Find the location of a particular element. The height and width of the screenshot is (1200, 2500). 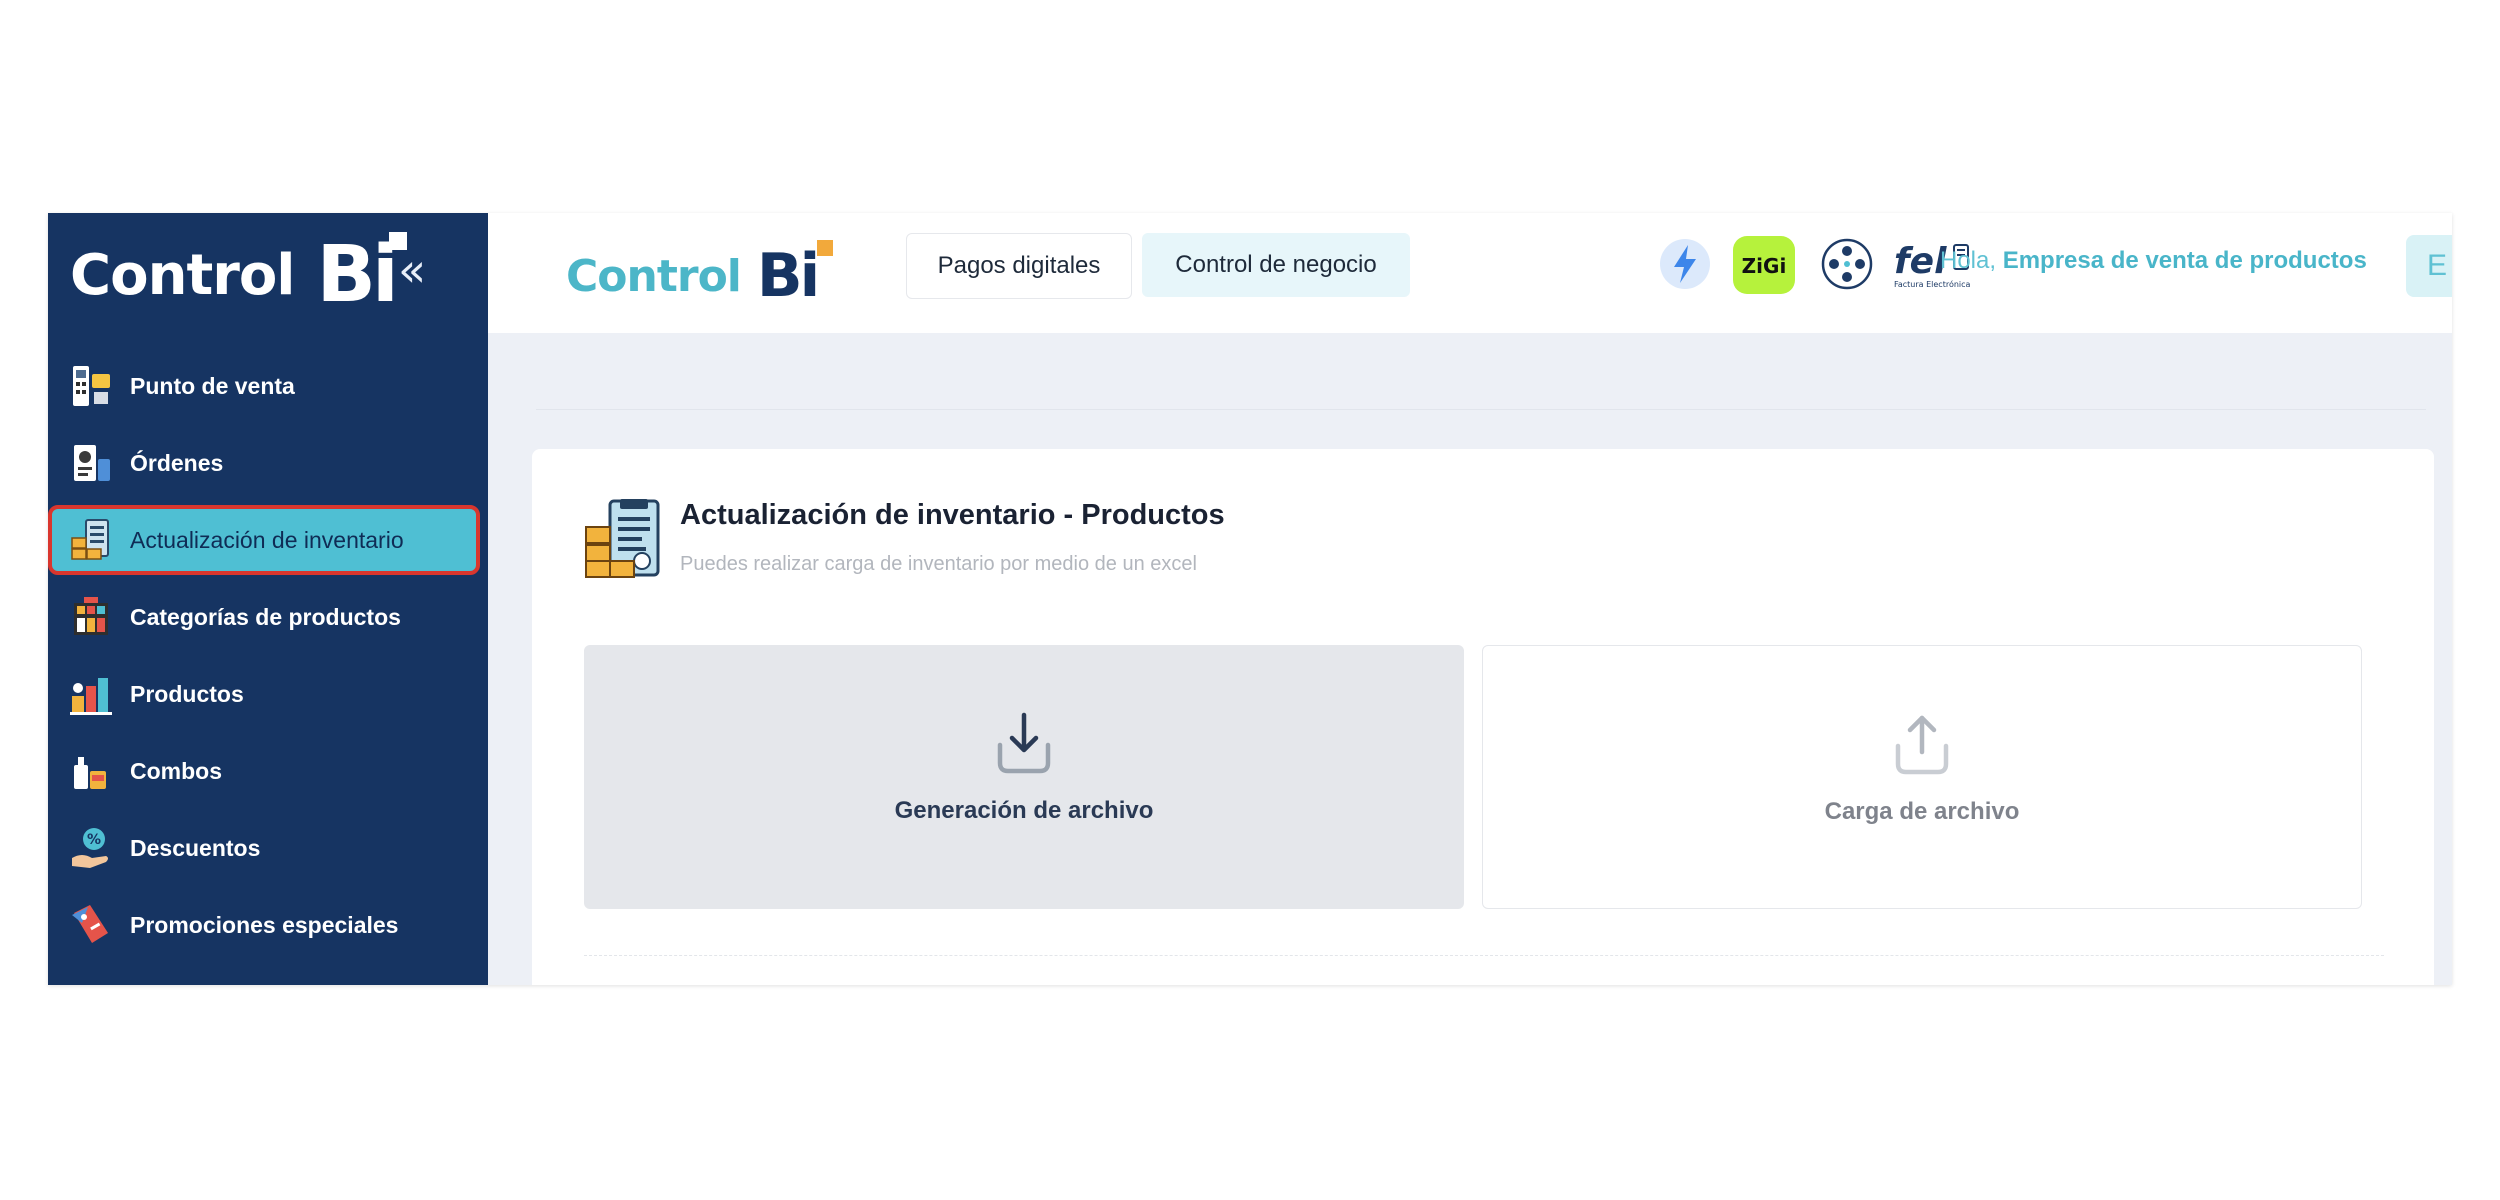

collapse-sidebar-icon: « is located at coordinates (412, 270).